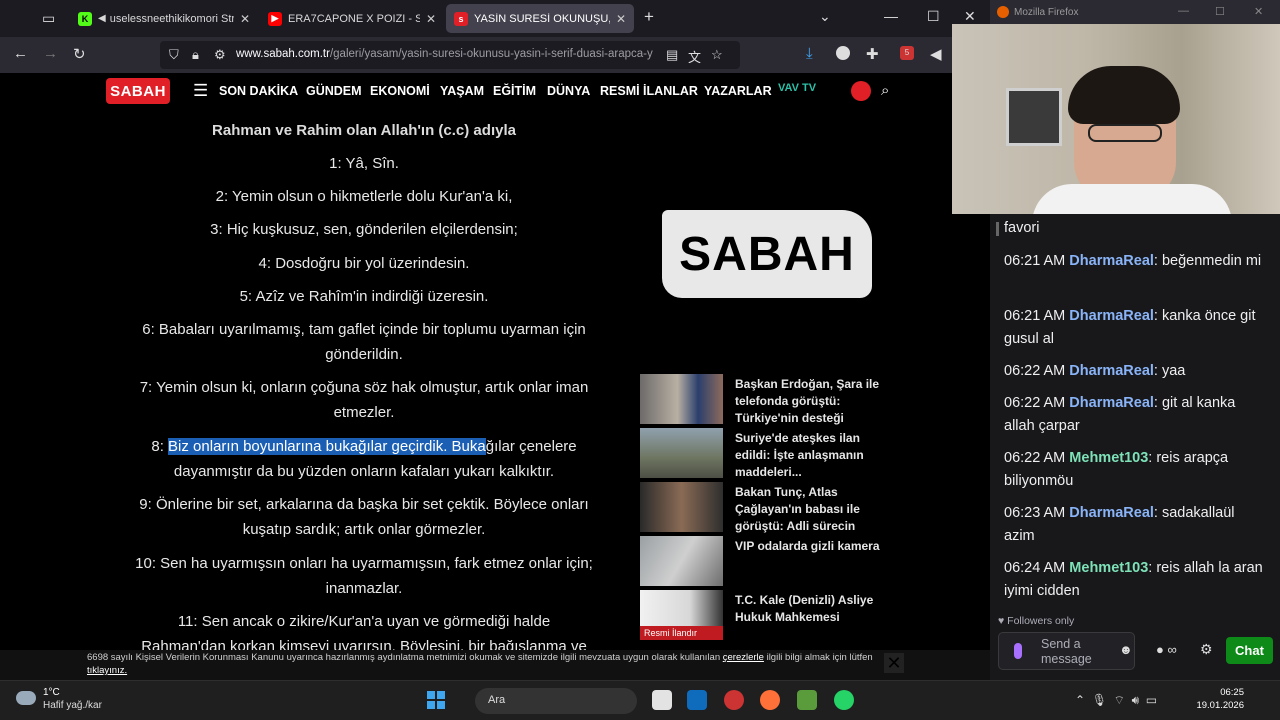 The width and height of the screenshot is (1280, 720). Describe the element at coordinates (174, 55) in the screenshot. I see `shield-icon: ⛉` at that location.